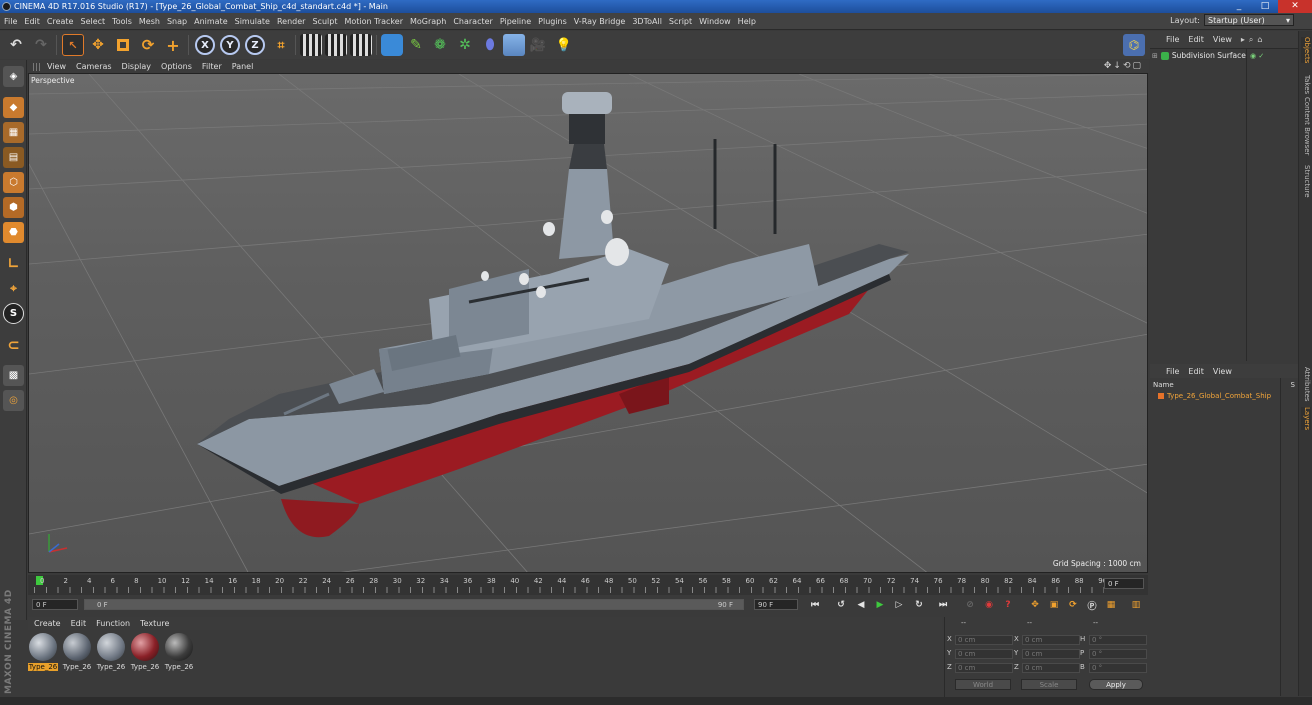 The image size is (1312, 705). I want to click on panel-grip-icon, so click(37, 66).